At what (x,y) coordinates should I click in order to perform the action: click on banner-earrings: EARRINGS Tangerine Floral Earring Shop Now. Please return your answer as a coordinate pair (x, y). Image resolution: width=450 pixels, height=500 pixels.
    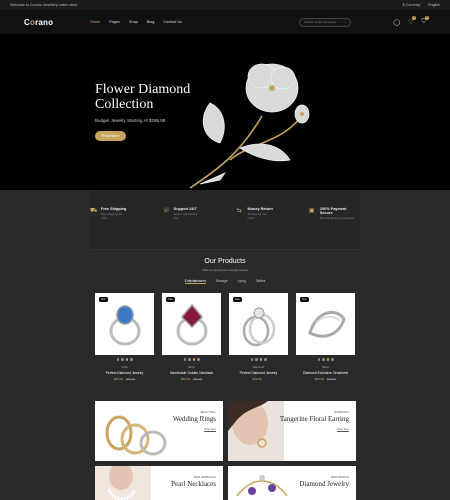
    Looking at the image, I should click on (292, 431).